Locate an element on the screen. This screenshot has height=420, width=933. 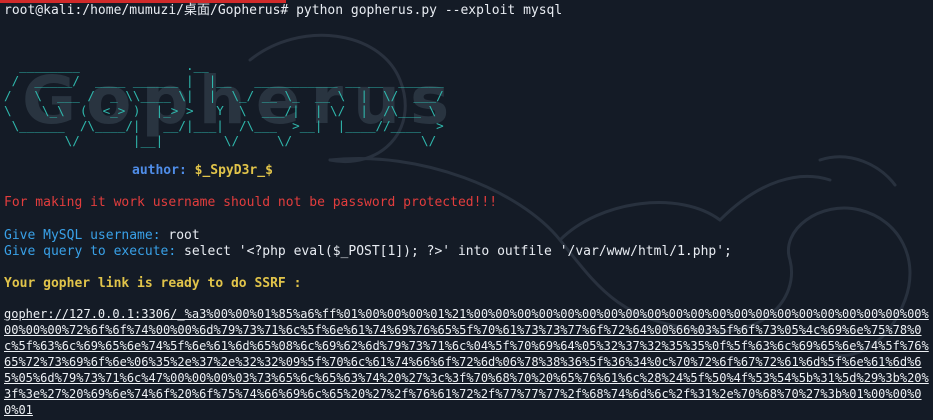
banner-line: ________ .__ is located at coordinates (106, 65).